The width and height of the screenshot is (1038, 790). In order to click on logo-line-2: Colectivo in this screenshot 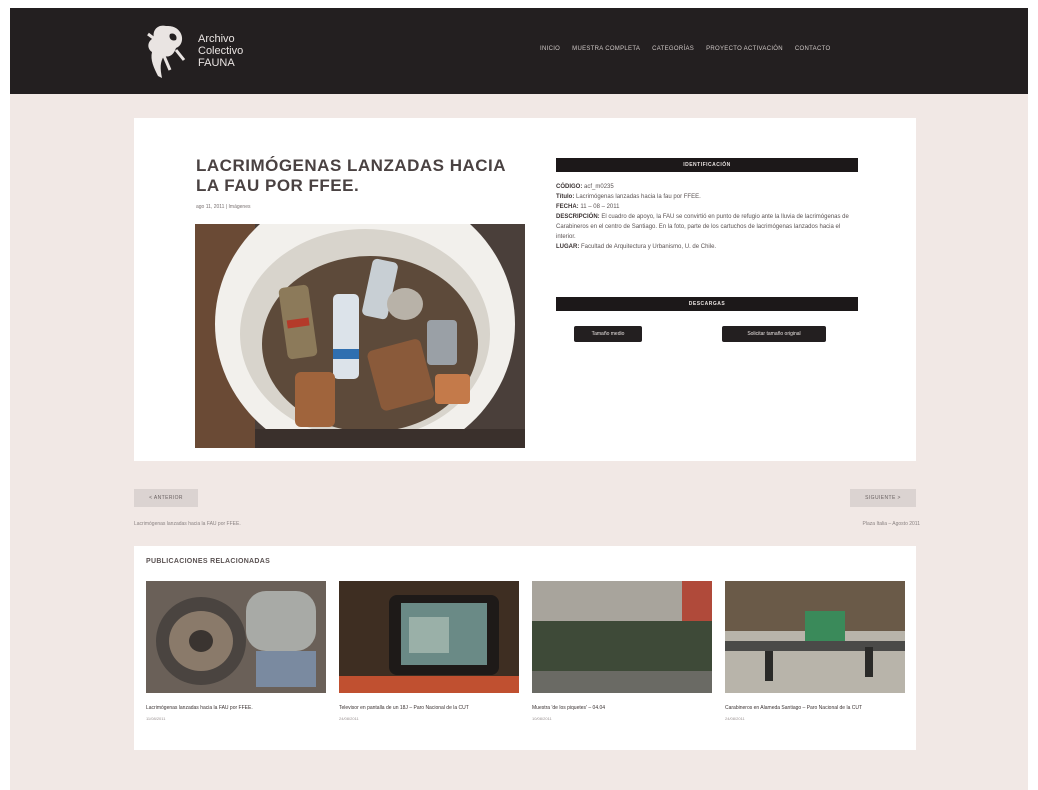, I will do `click(221, 51)`.